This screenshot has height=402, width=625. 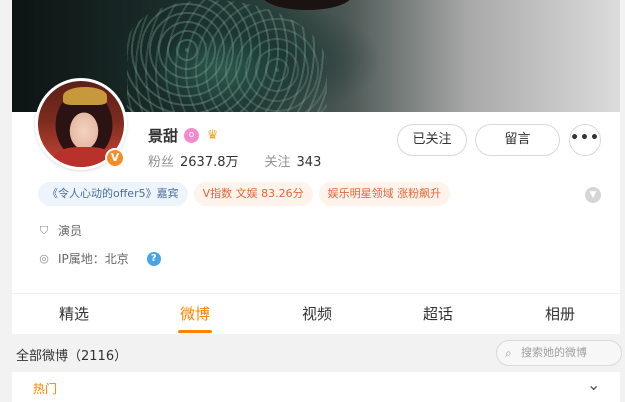 I want to click on profile-tabs: 精选 微博 视频 超话 相册, so click(x=316, y=313).